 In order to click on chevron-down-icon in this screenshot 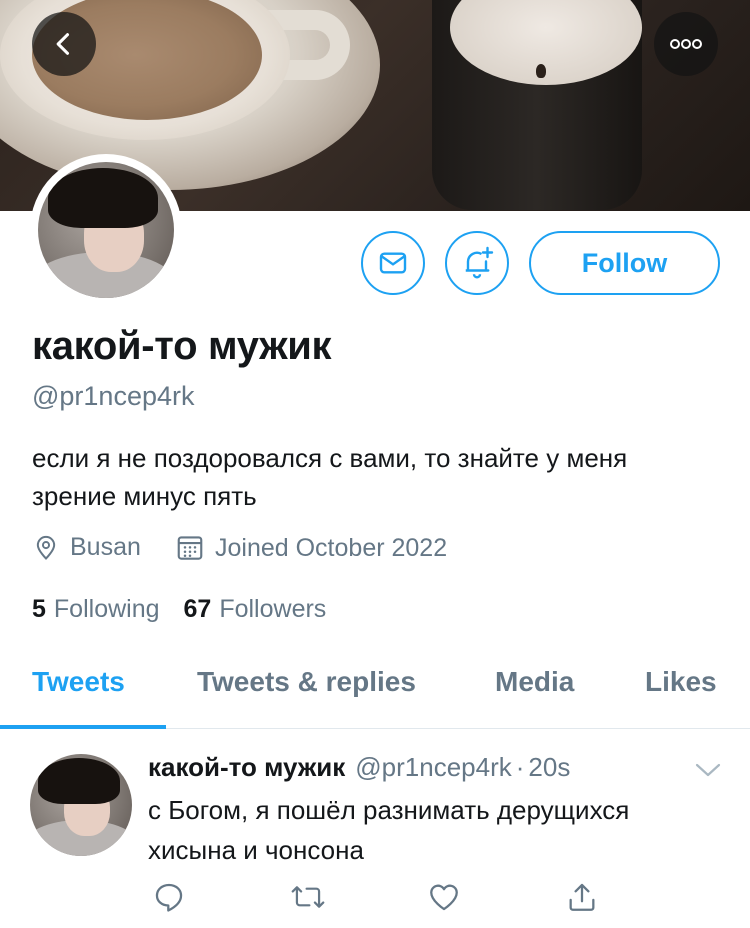, I will do `click(708, 770)`.